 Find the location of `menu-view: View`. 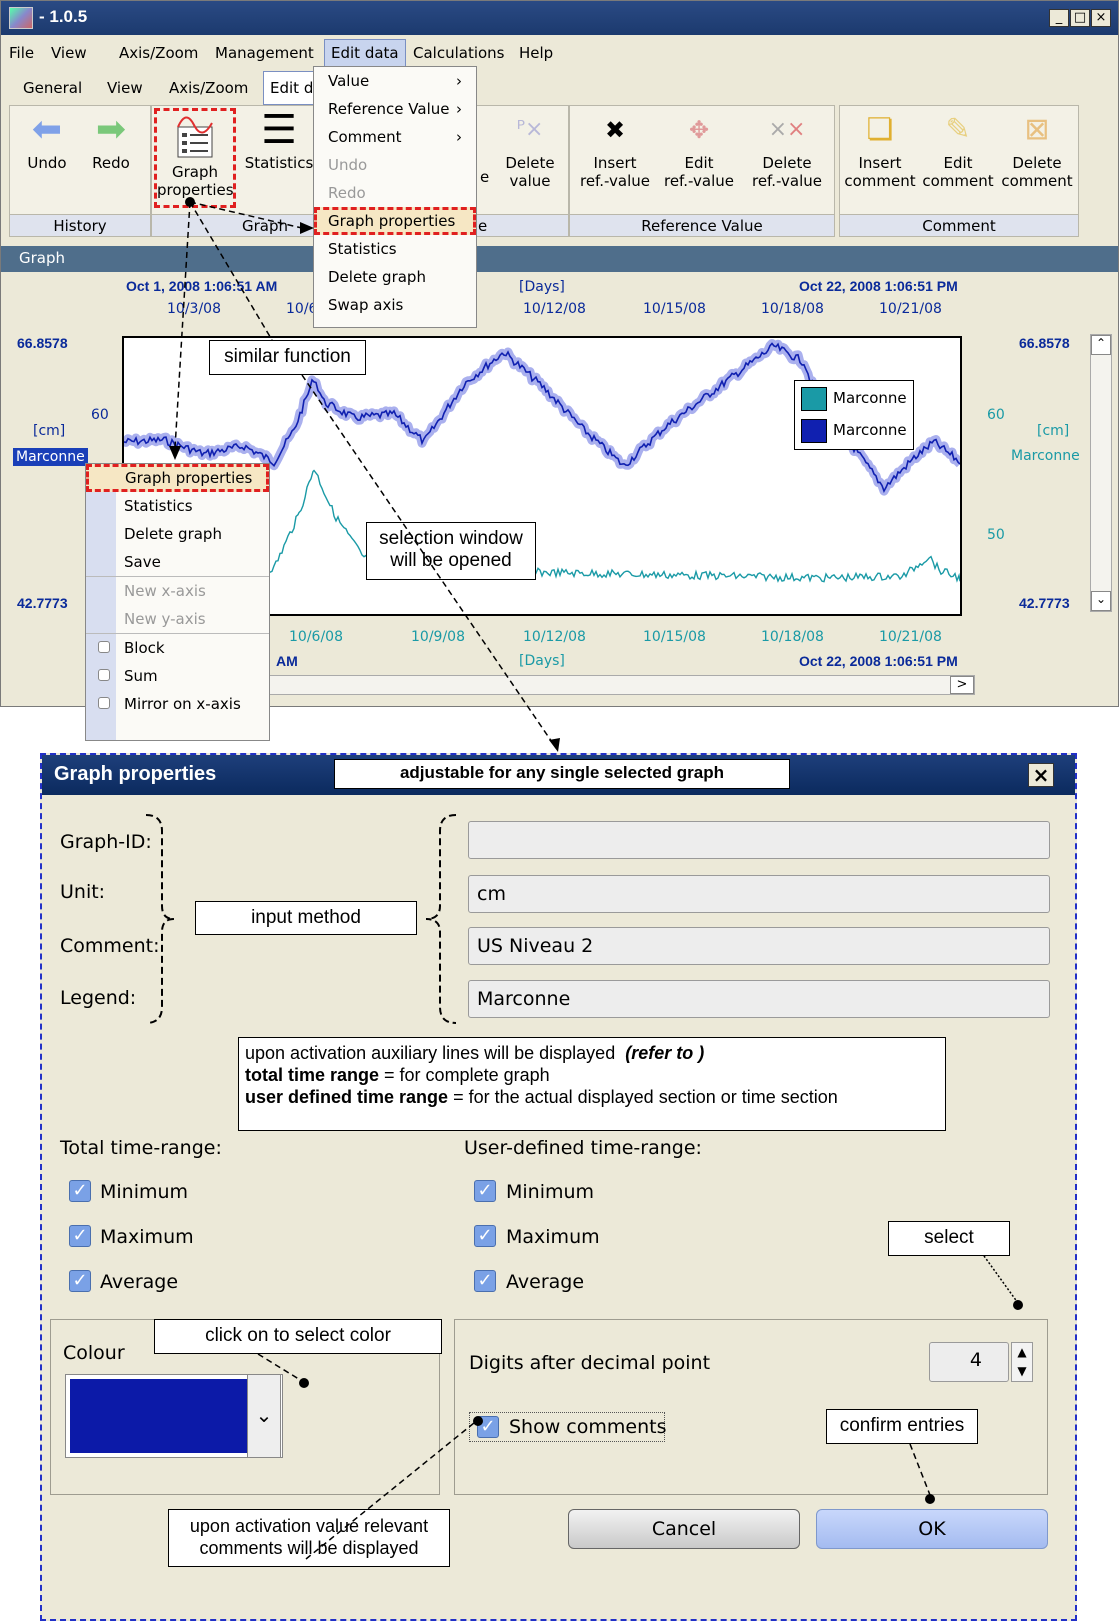

menu-view: View is located at coordinates (69, 53).